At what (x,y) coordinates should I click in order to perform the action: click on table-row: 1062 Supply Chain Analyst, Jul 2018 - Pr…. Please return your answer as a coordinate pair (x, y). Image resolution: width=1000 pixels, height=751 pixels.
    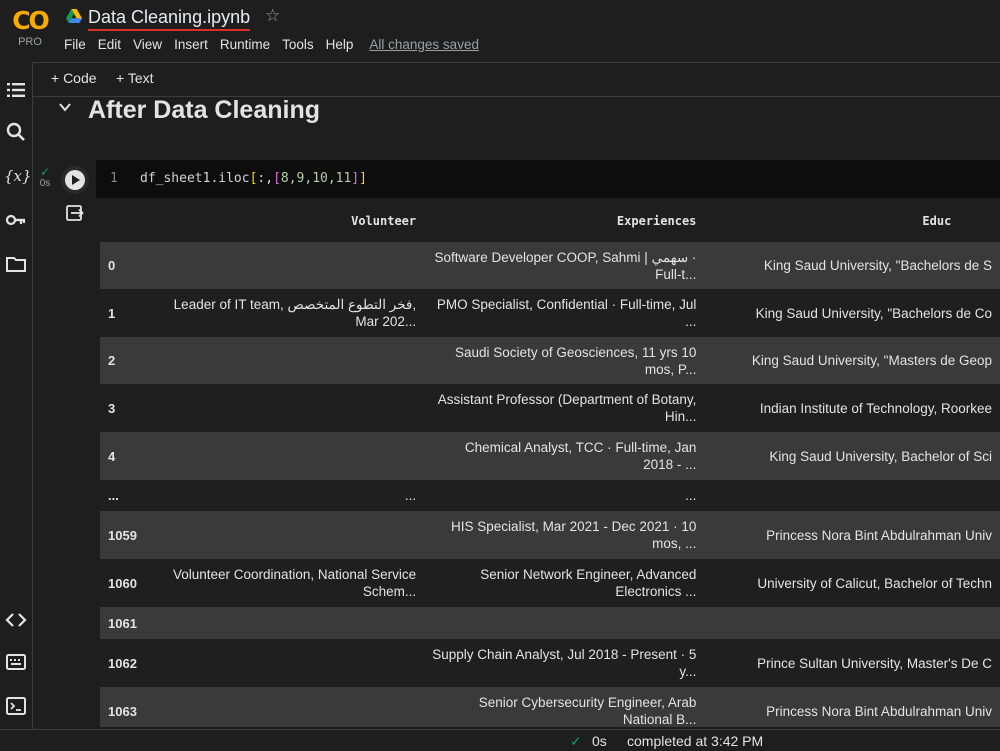
    Looking at the image, I should click on (550, 663).